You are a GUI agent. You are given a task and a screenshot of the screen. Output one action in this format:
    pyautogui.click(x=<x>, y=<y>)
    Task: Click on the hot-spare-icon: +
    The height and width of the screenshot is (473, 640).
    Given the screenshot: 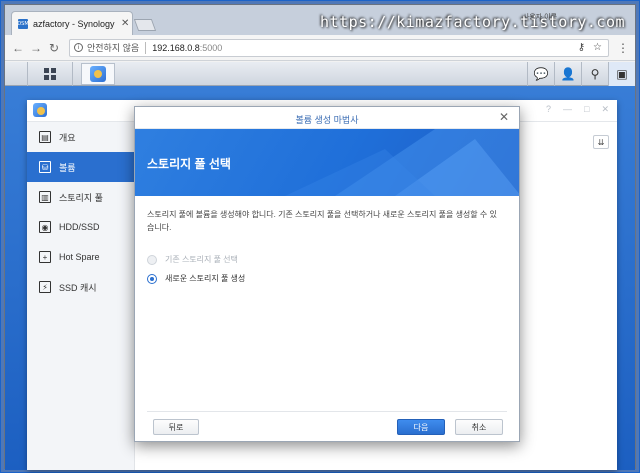 What is the action you would take?
    pyautogui.click(x=45, y=257)
    